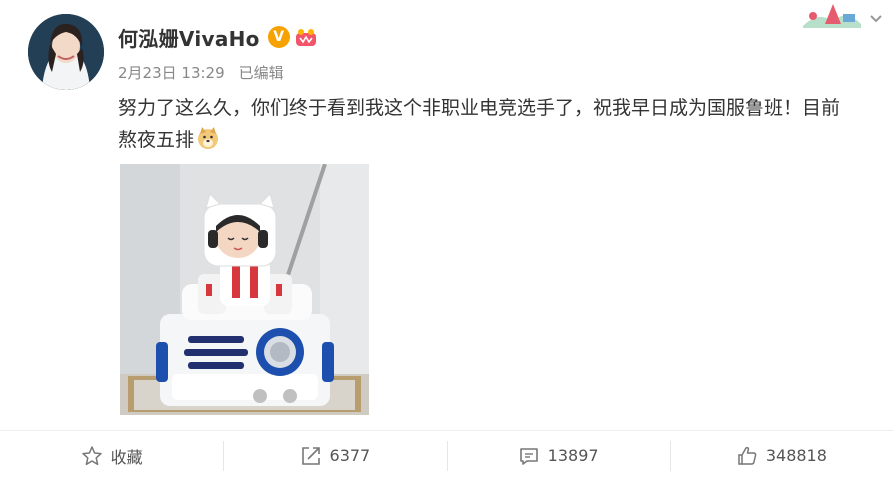 This screenshot has width=893, height=480. Describe the element at coordinates (796, 455) in the screenshot. I see `like-count: 348818` at that location.